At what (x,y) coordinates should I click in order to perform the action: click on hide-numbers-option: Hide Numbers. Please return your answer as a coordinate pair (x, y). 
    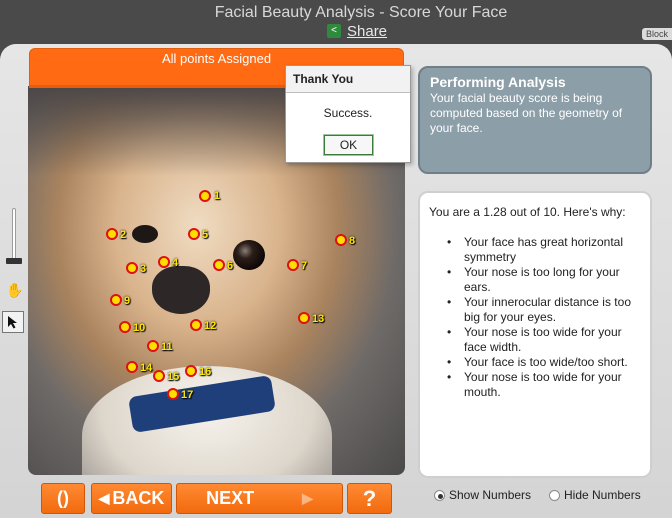
    Looking at the image, I should click on (595, 495).